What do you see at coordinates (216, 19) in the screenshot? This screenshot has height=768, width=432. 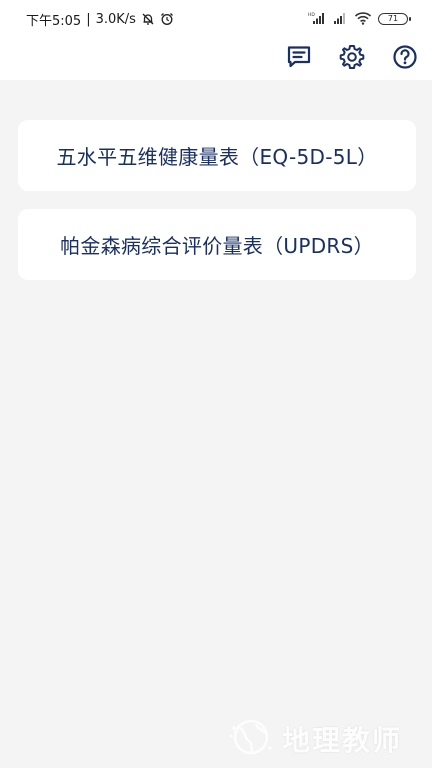 I see `status-bar: 下午5:05 | 3.0K/s HD 71` at bounding box center [216, 19].